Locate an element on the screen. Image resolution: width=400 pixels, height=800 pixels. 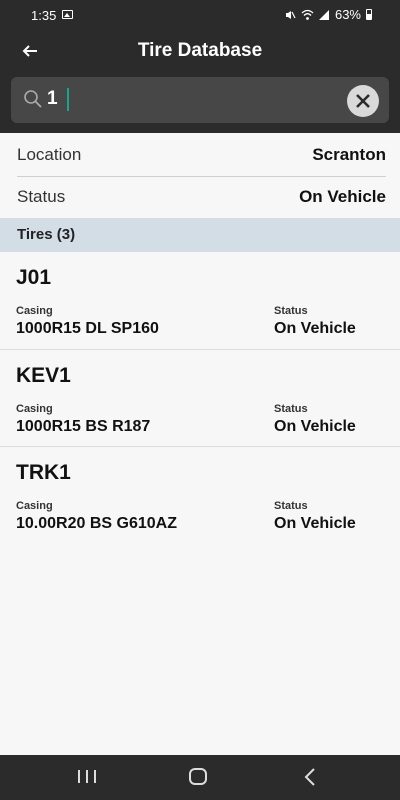
gallery-icon is located at coordinates (67, 14).